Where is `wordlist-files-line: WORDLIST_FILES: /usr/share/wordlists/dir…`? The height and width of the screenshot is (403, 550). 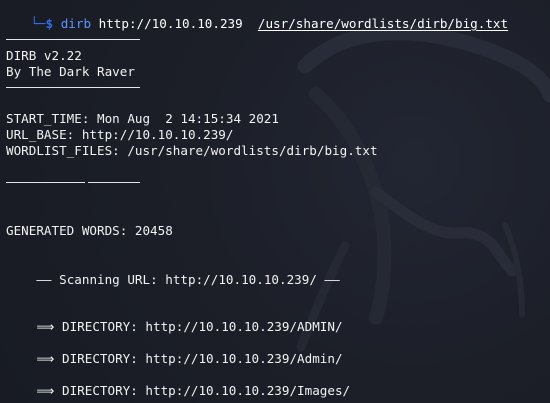 wordlist-files-line: WORDLIST_FILES: /usr/share/wordlists/dir… is located at coordinates (192, 150).